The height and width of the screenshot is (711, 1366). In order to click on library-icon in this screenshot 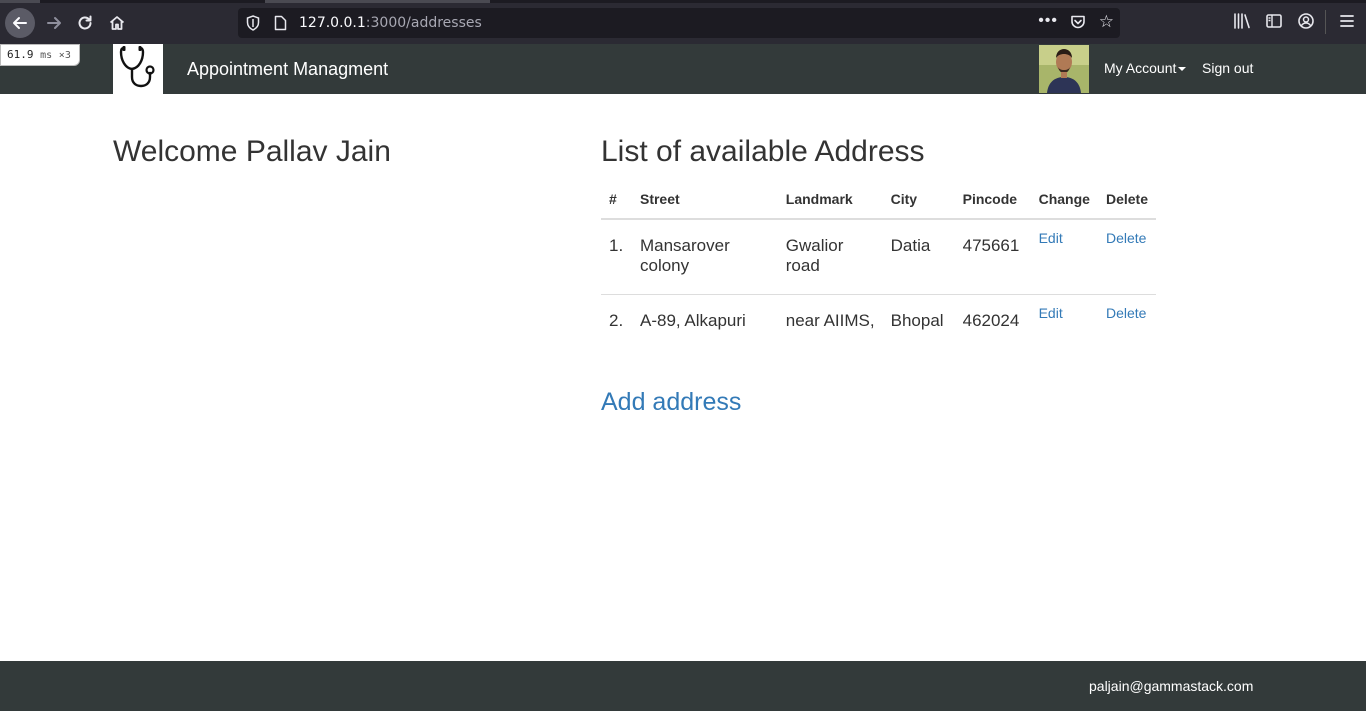, I will do `click(1242, 23)`.